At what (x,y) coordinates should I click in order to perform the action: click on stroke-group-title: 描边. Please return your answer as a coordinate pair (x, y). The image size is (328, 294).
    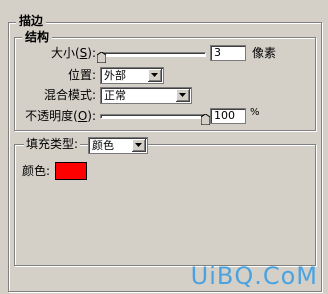
    Looking at the image, I should click on (31, 21).